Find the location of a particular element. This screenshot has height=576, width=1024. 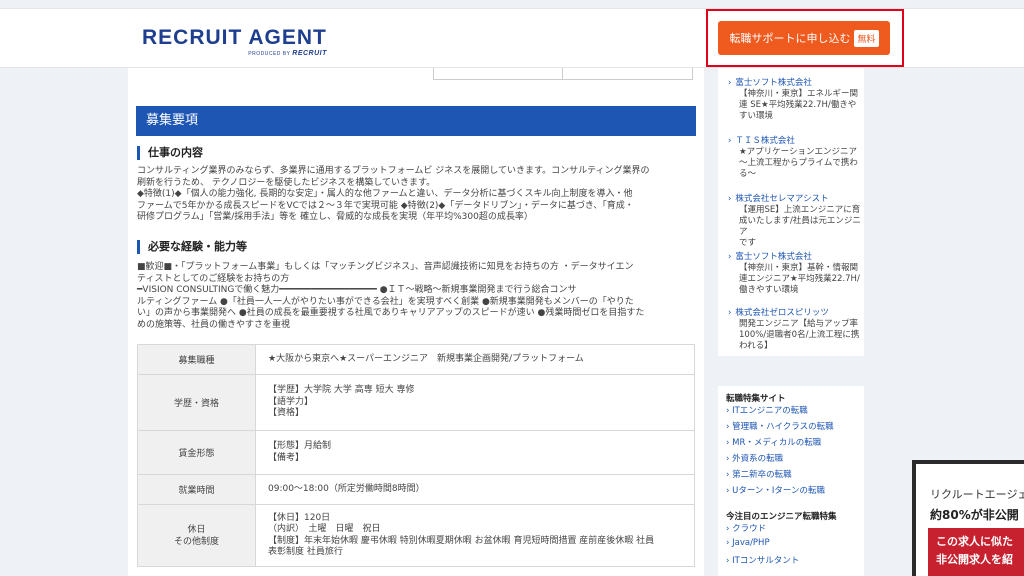

section-title: 募集要項 is located at coordinates (416, 121).